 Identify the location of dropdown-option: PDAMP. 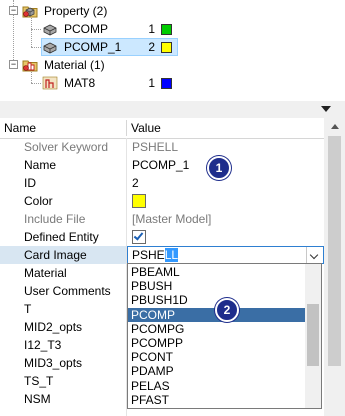
(217, 371).